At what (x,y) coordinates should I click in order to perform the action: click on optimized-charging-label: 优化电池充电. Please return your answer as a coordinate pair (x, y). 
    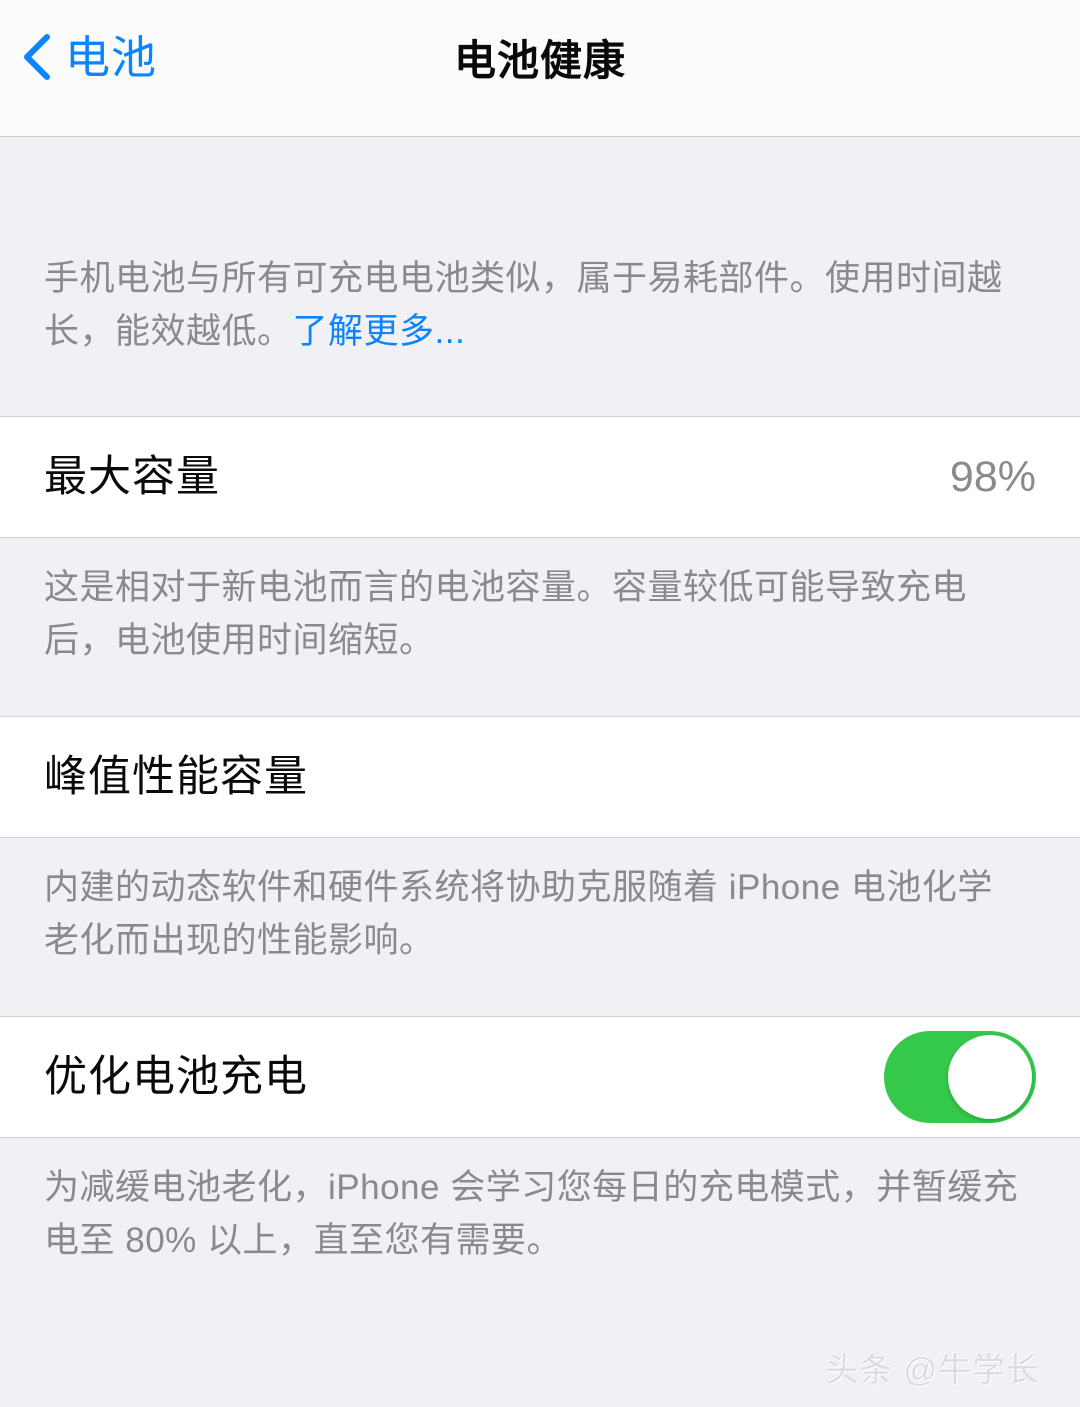
    Looking at the image, I should click on (176, 1076).